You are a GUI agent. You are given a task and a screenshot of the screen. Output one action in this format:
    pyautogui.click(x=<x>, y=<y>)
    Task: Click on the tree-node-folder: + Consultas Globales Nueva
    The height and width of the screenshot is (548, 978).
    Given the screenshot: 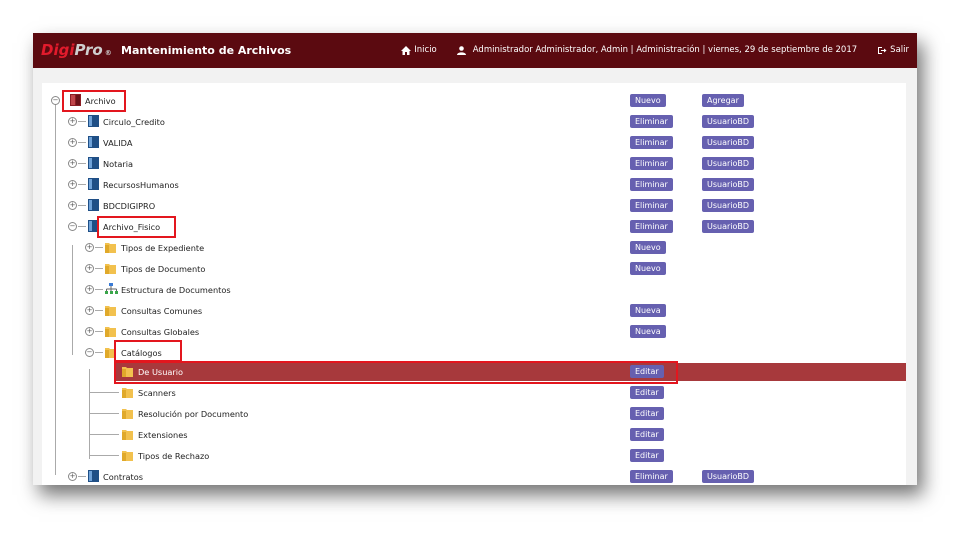 What is the action you would take?
    pyautogui.click(x=474, y=332)
    